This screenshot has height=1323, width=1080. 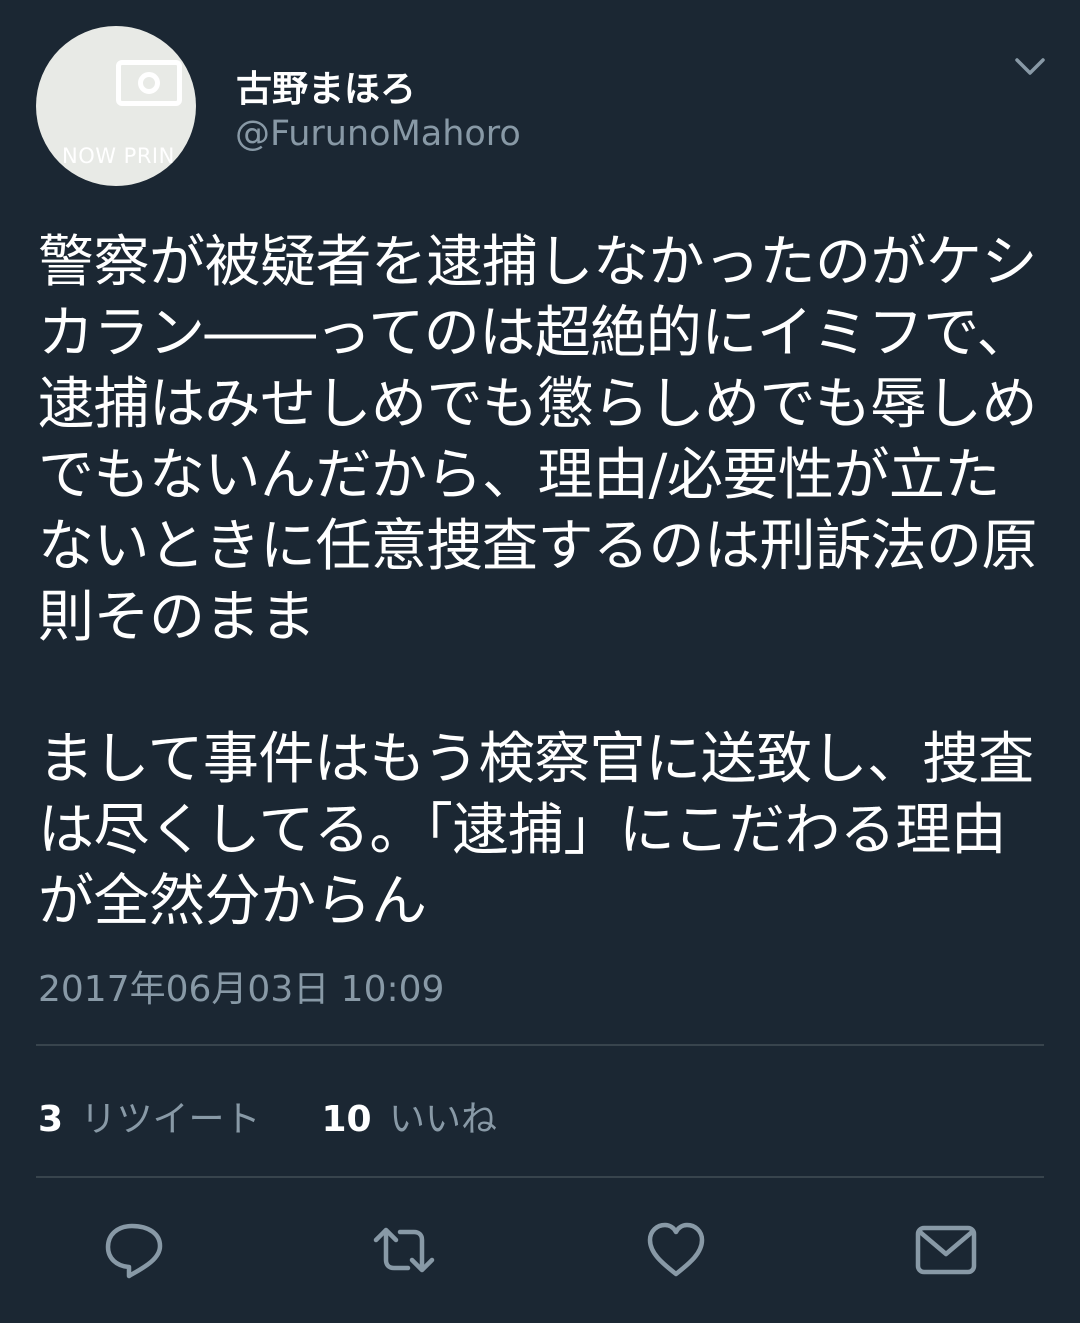 What do you see at coordinates (51, 1119) in the screenshot?
I see `retweets-count: 3` at bounding box center [51, 1119].